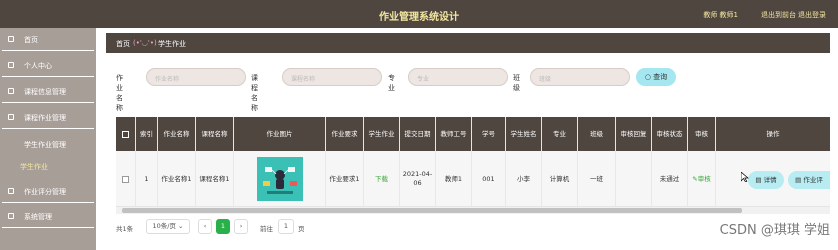 The width and height of the screenshot is (838, 250). I want to click on total-count: 共1条, so click(125, 229).